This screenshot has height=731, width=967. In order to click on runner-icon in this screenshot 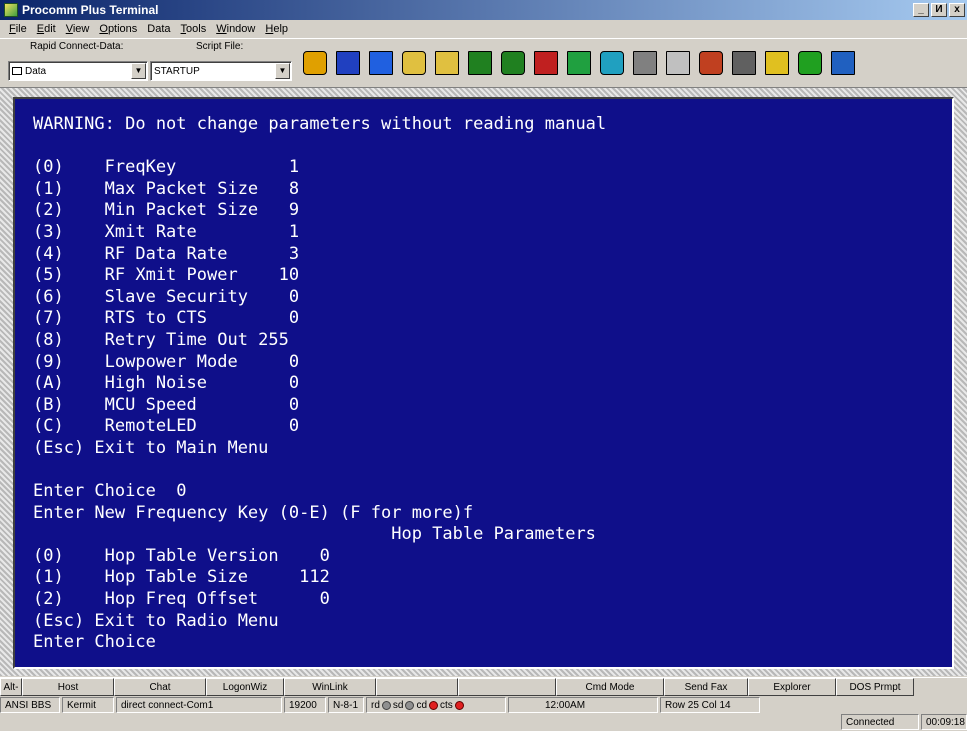, I will do `click(314, 63)`.